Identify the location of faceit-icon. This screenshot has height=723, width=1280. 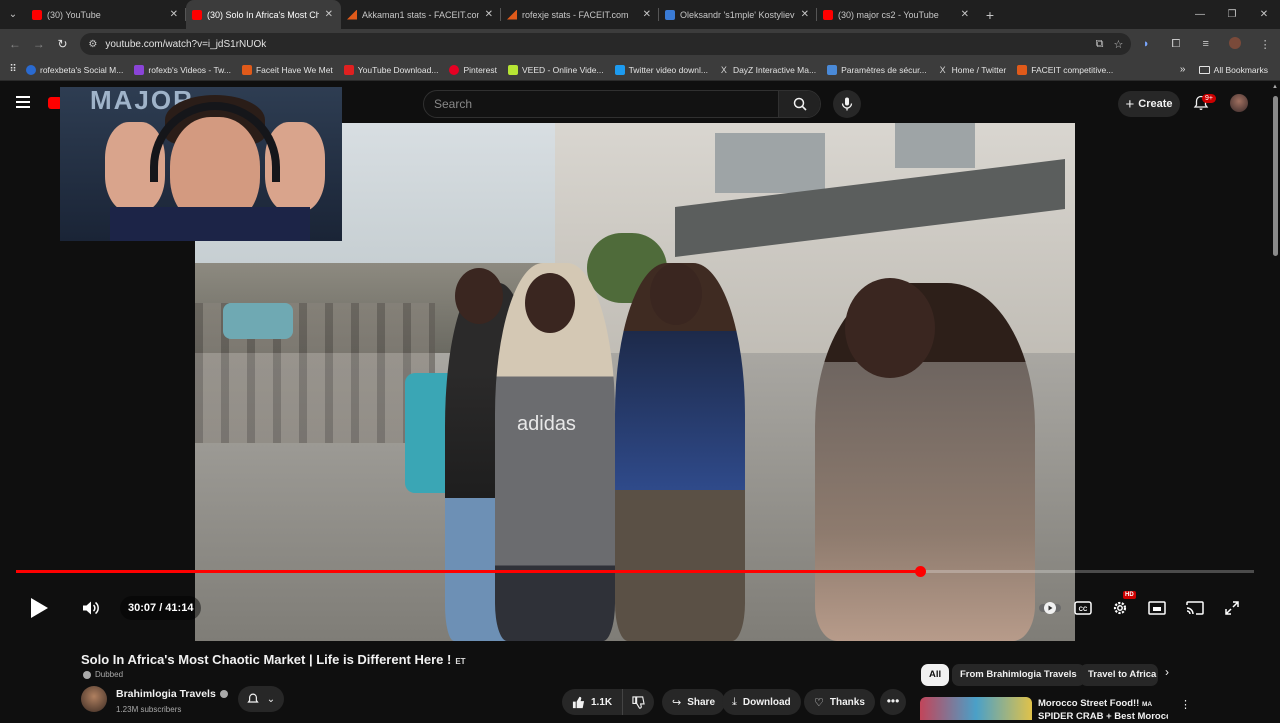
(352, 14).